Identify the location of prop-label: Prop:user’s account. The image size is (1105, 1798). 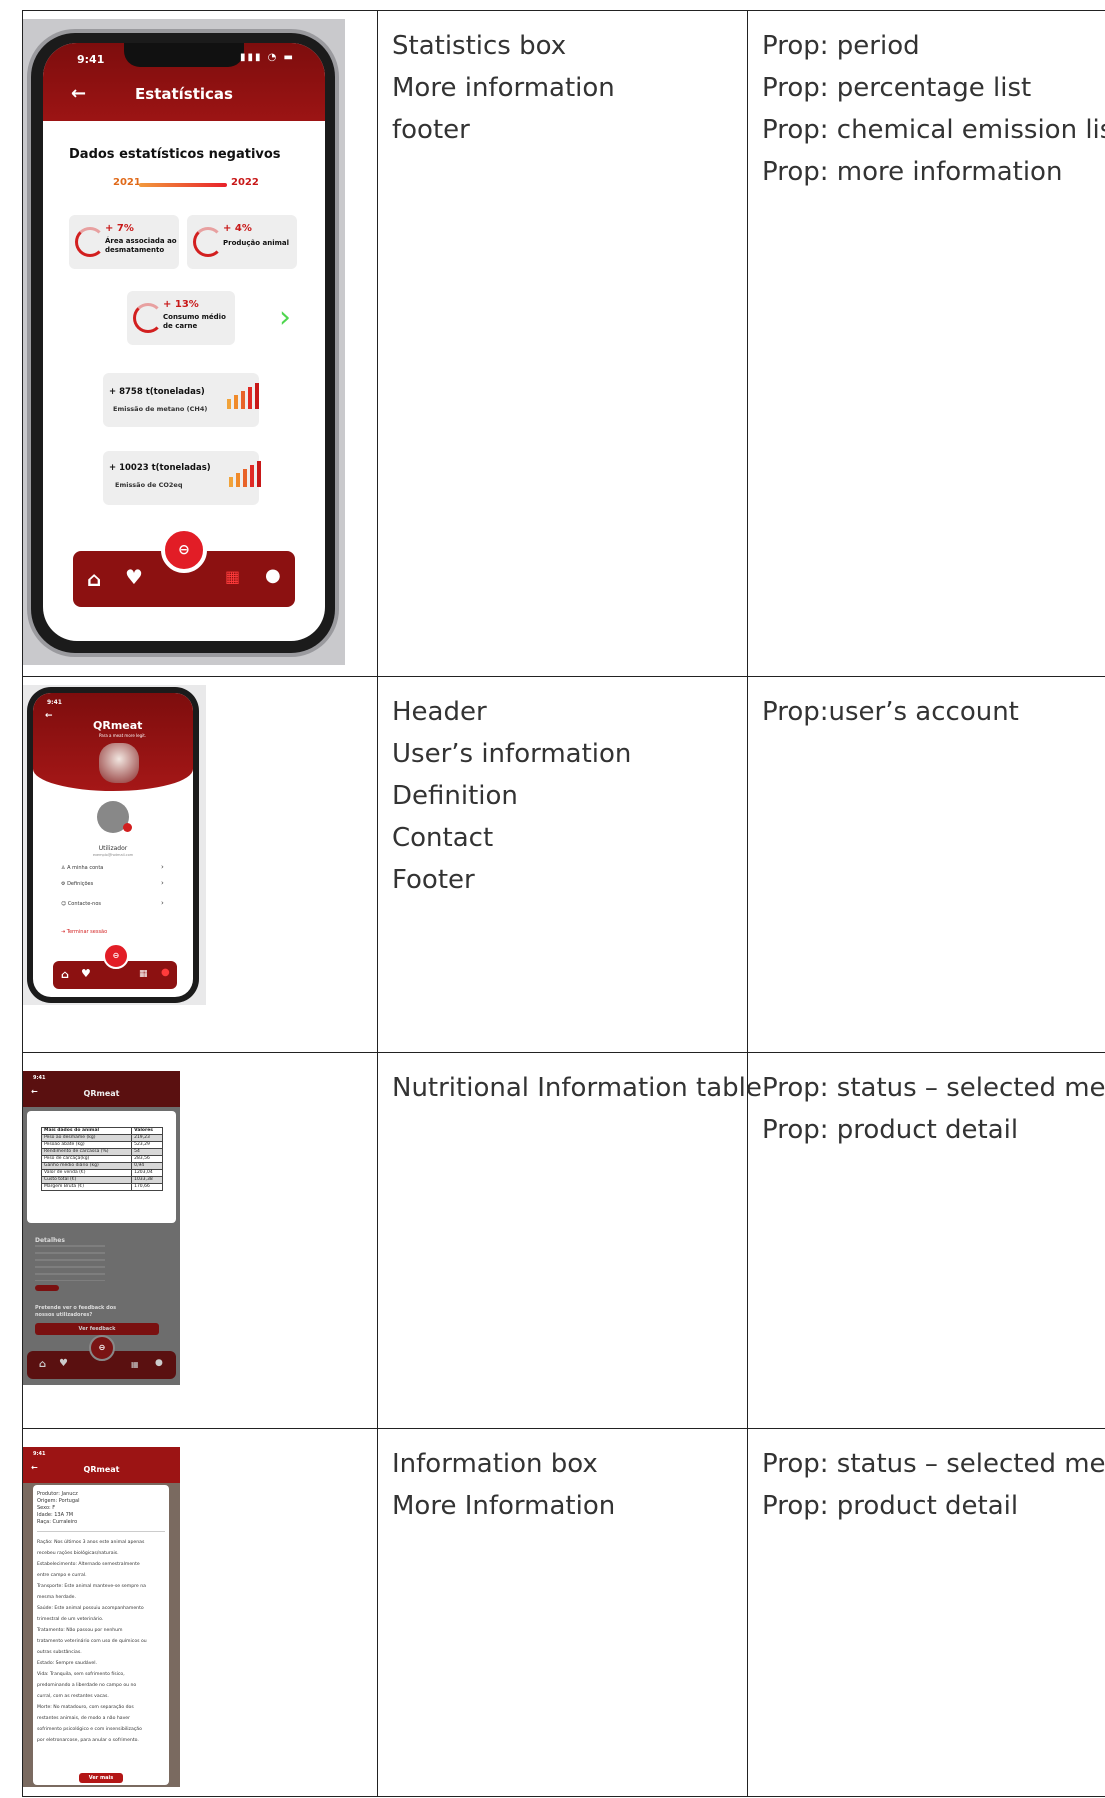
(890, 712).